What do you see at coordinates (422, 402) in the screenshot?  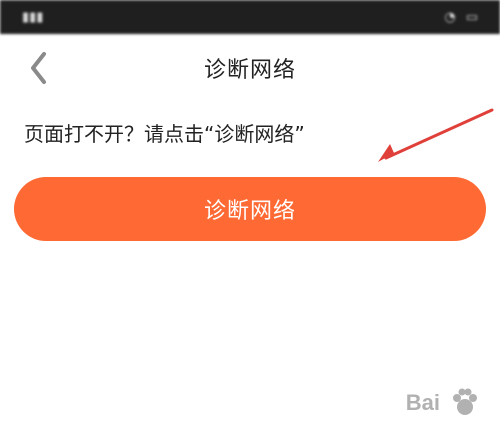 I see `watermark-text: Bai` at bounding box center [422, 402].